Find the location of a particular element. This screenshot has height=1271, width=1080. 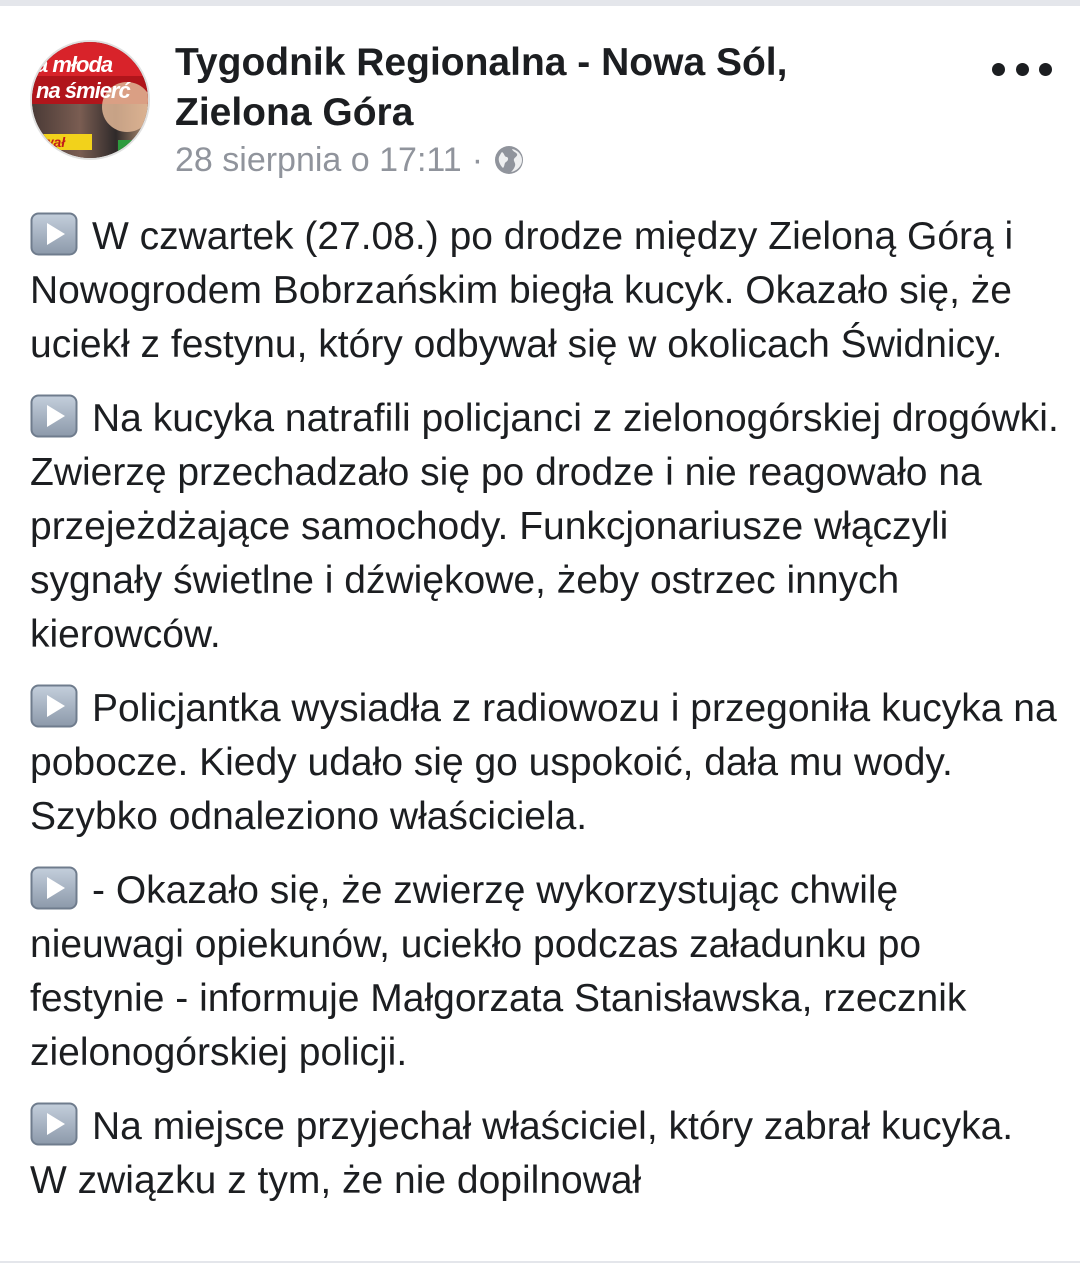

bottom-divider is located at coordinates (540, 1266).